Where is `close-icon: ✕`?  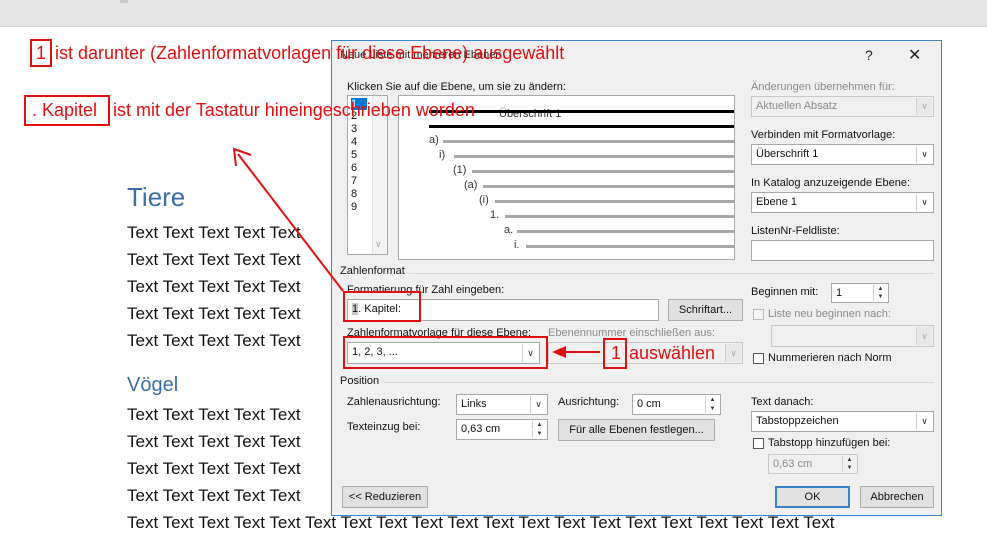 close-icon: ✕ is located at coordinates (914, 55).